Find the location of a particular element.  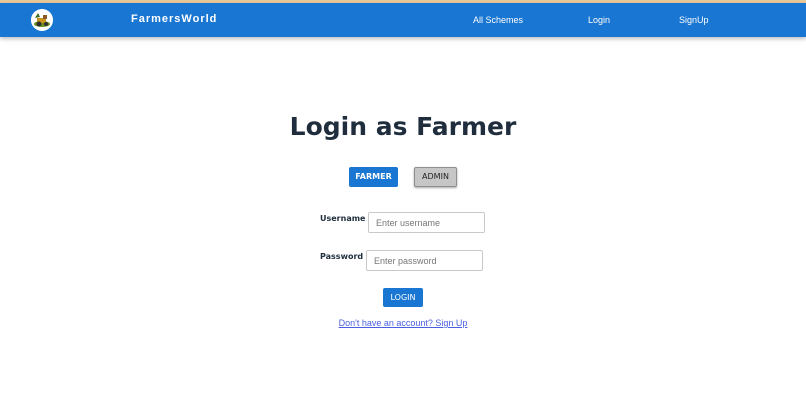

signup-link-text: Don't have an account? Sign Up is located at coordinates (403, 323).